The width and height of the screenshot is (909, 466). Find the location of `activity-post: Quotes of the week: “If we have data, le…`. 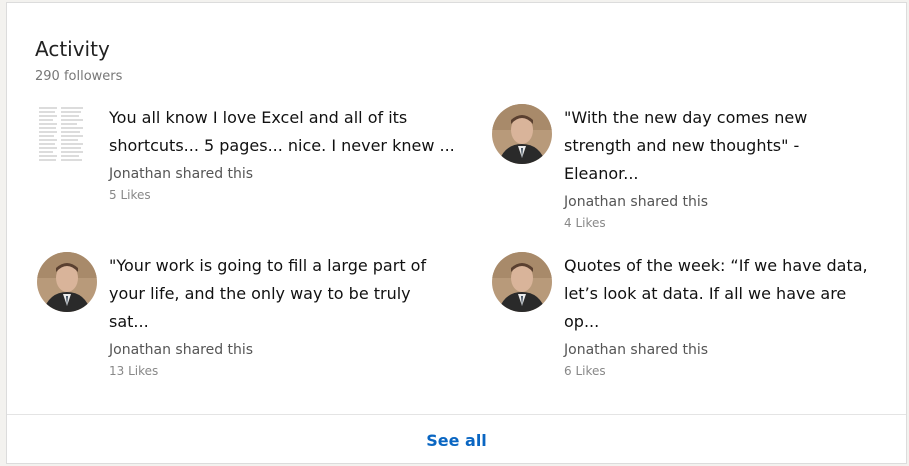

activity-post: Quotes of the week: “If we have data, le… is located at coordinates (687, 317).